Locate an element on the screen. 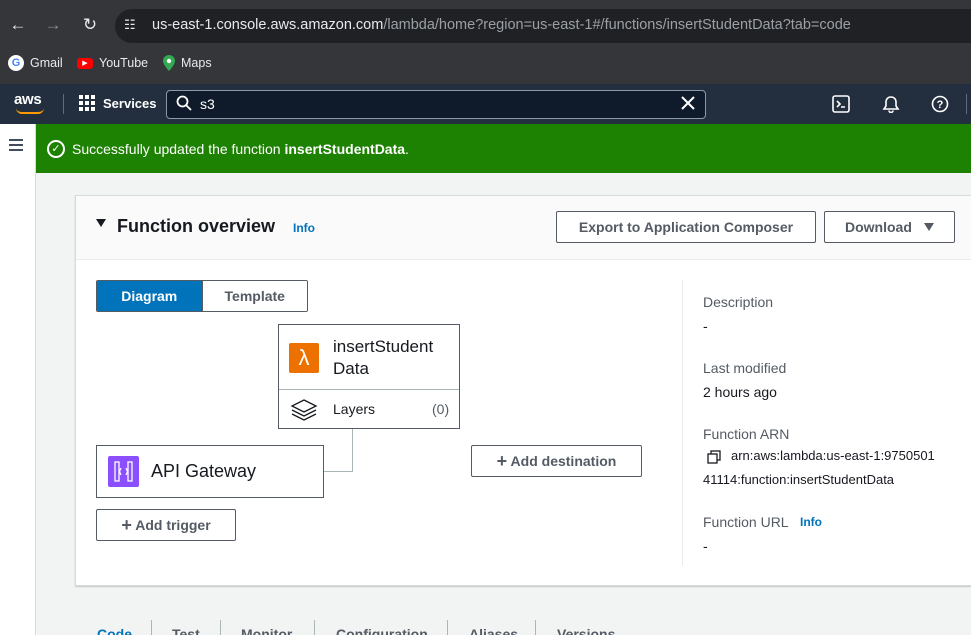 Image resolution: width=971 pixels, height=635 pixels. last-modified-value: 2 hours ago is located at coordinates (740, 392).